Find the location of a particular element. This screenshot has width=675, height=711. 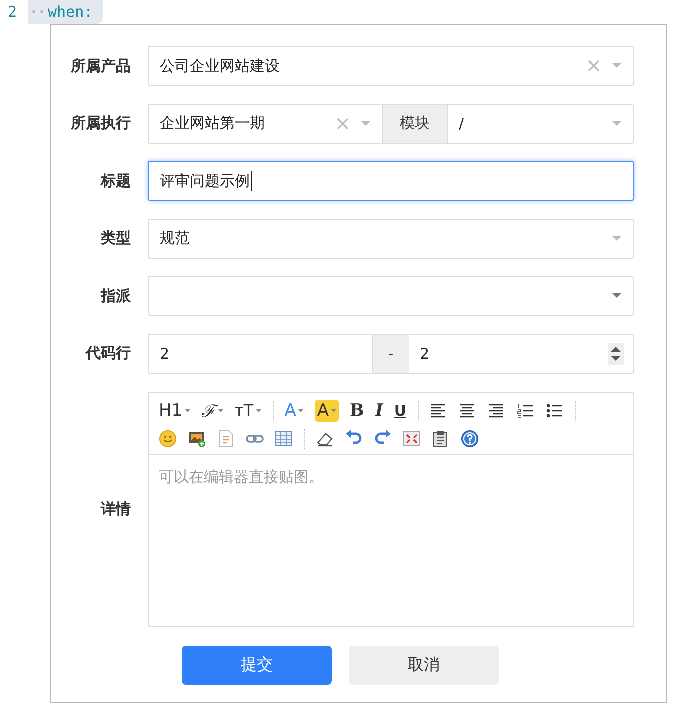

numbered-list-icon is located at coordinates (525, 411).